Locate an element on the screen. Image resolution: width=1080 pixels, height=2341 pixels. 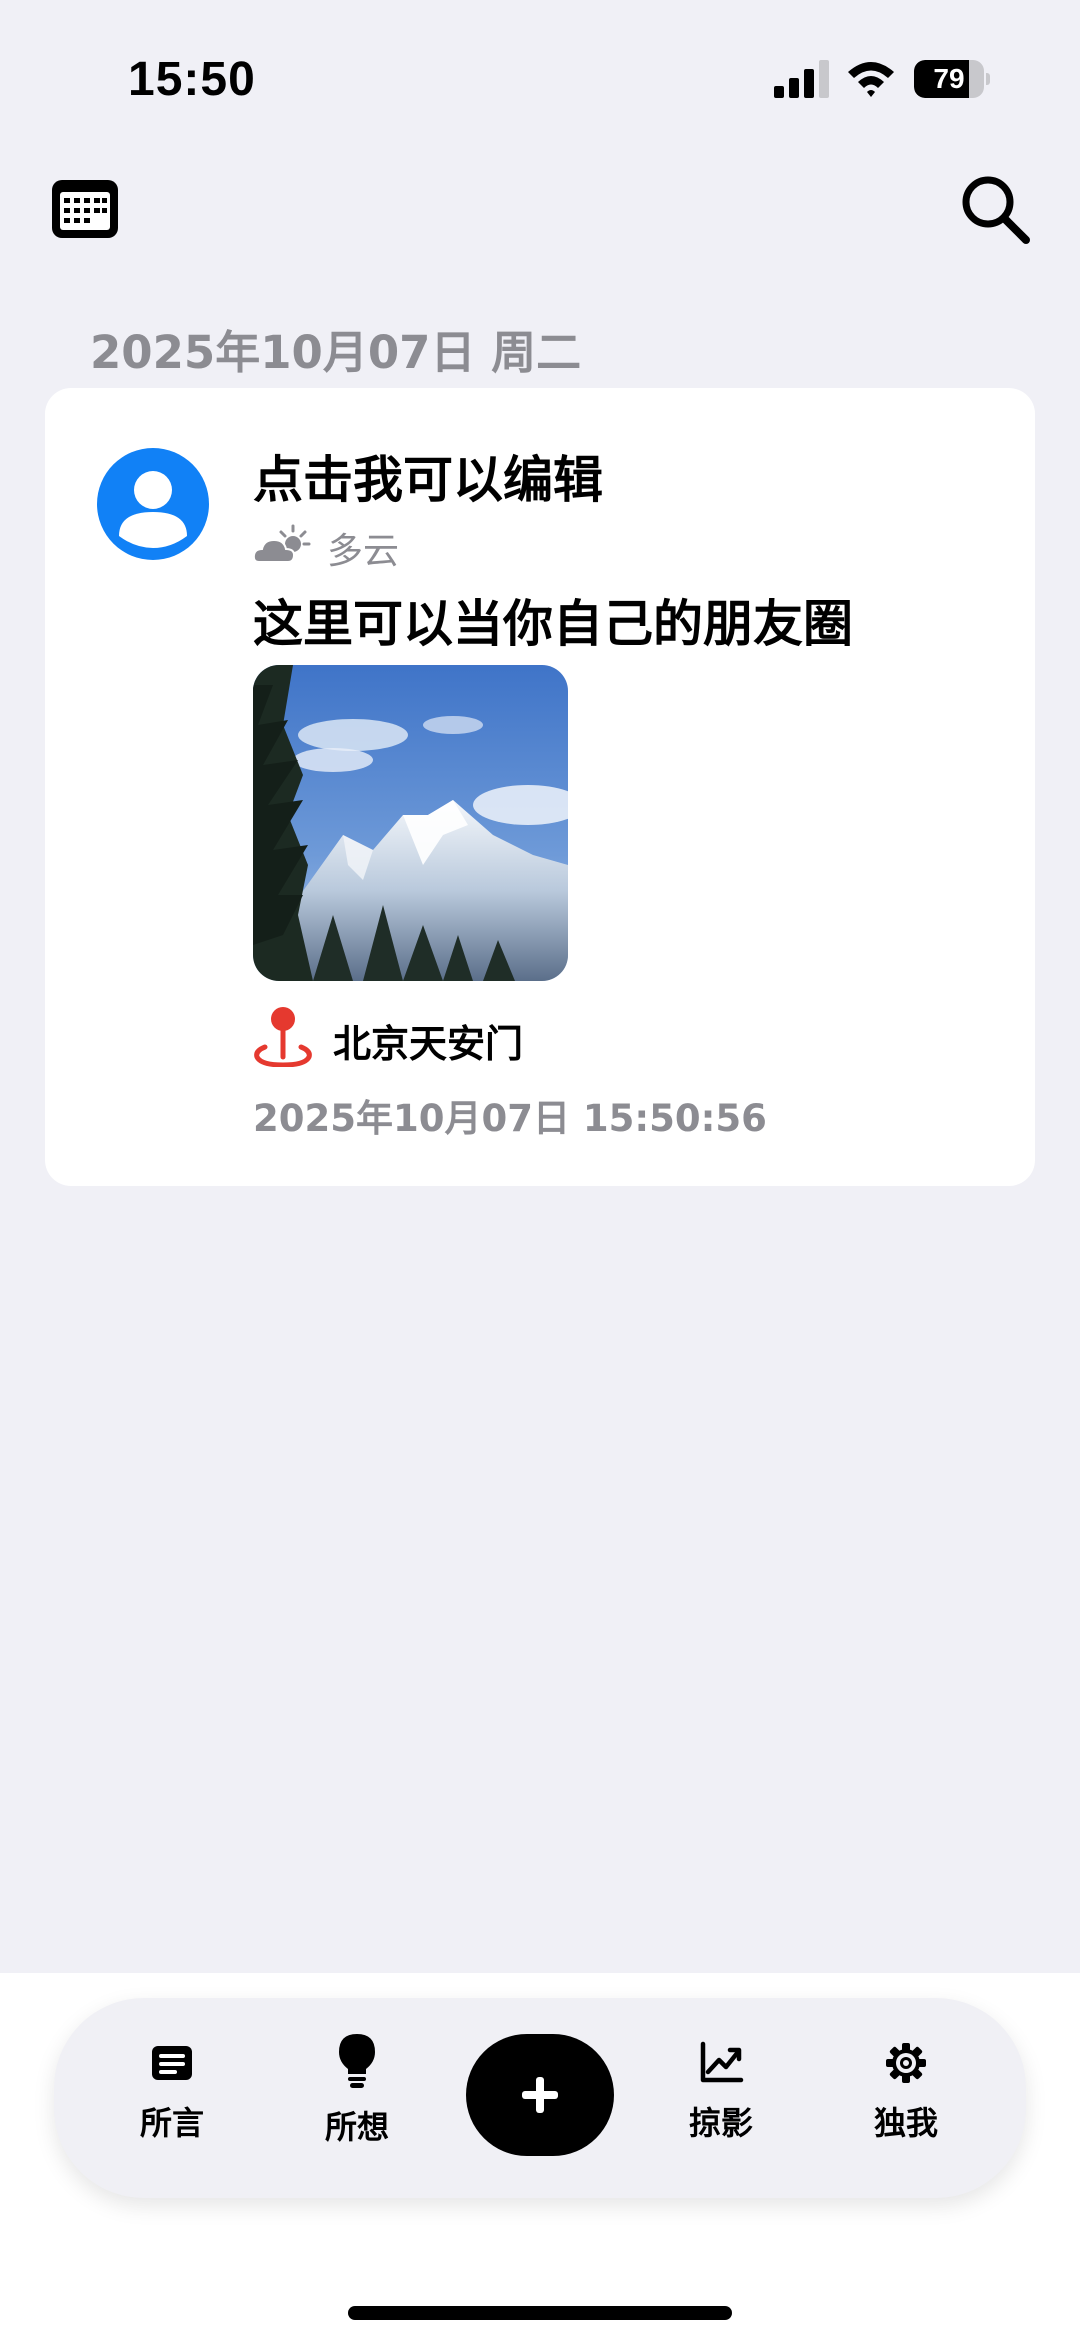
battery-indicator: 79 is located at coordinates (952, 79).